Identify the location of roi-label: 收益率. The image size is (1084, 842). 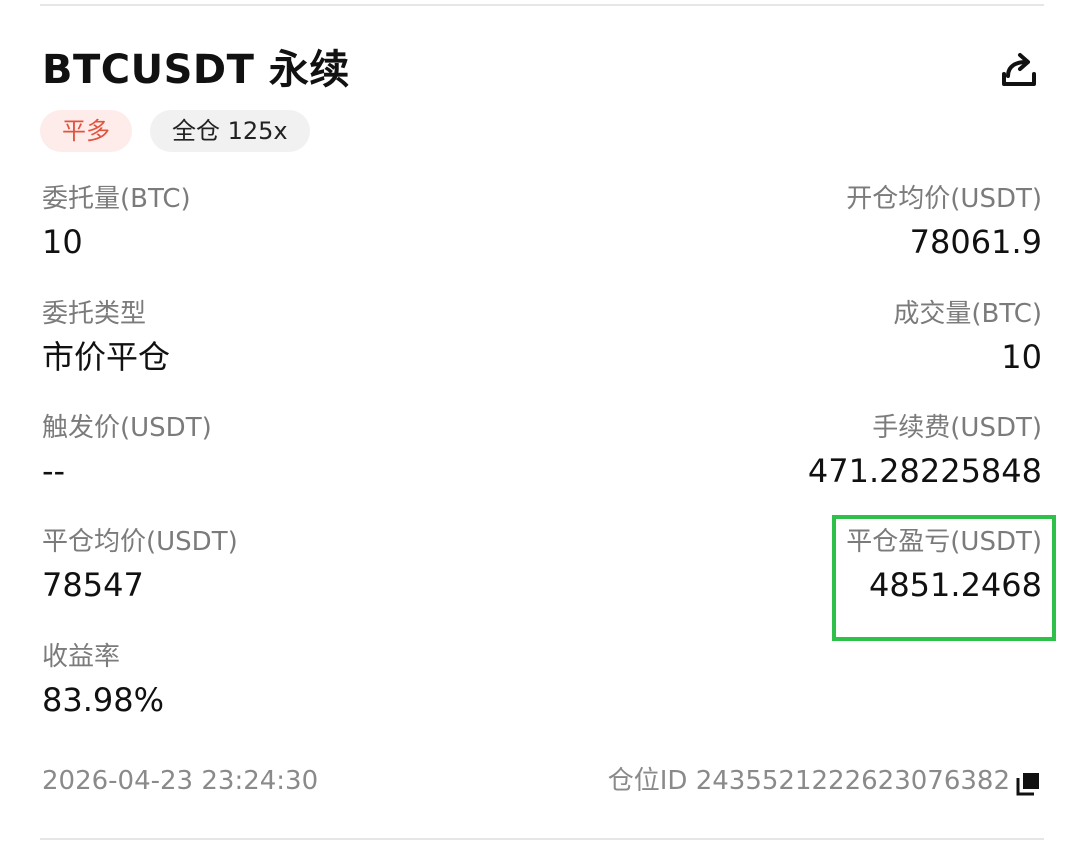
(81, 657).